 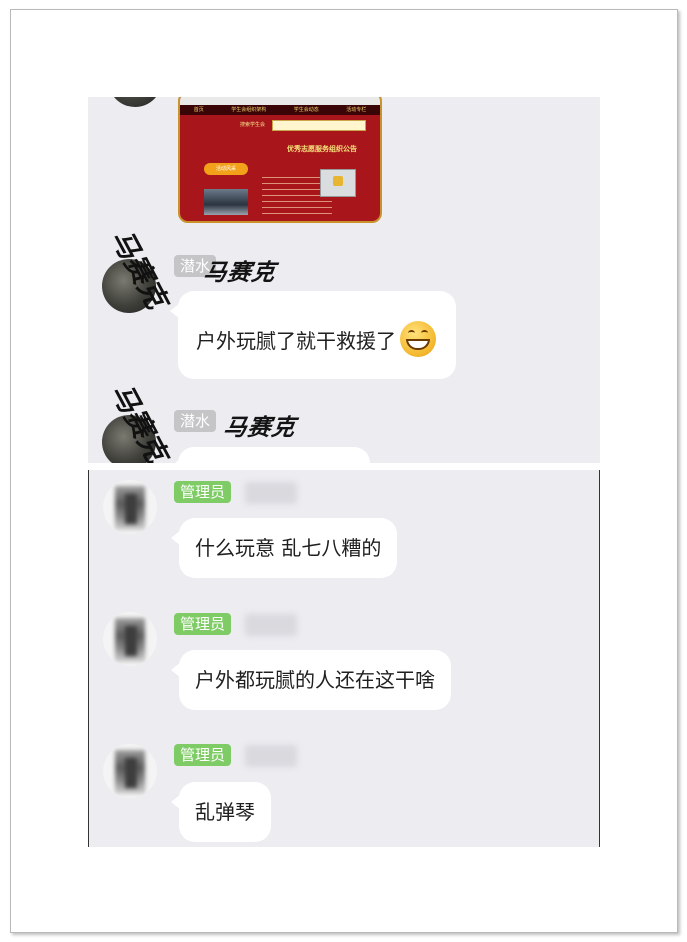 I want to click on warning-icon, so click(x=338, y=181).